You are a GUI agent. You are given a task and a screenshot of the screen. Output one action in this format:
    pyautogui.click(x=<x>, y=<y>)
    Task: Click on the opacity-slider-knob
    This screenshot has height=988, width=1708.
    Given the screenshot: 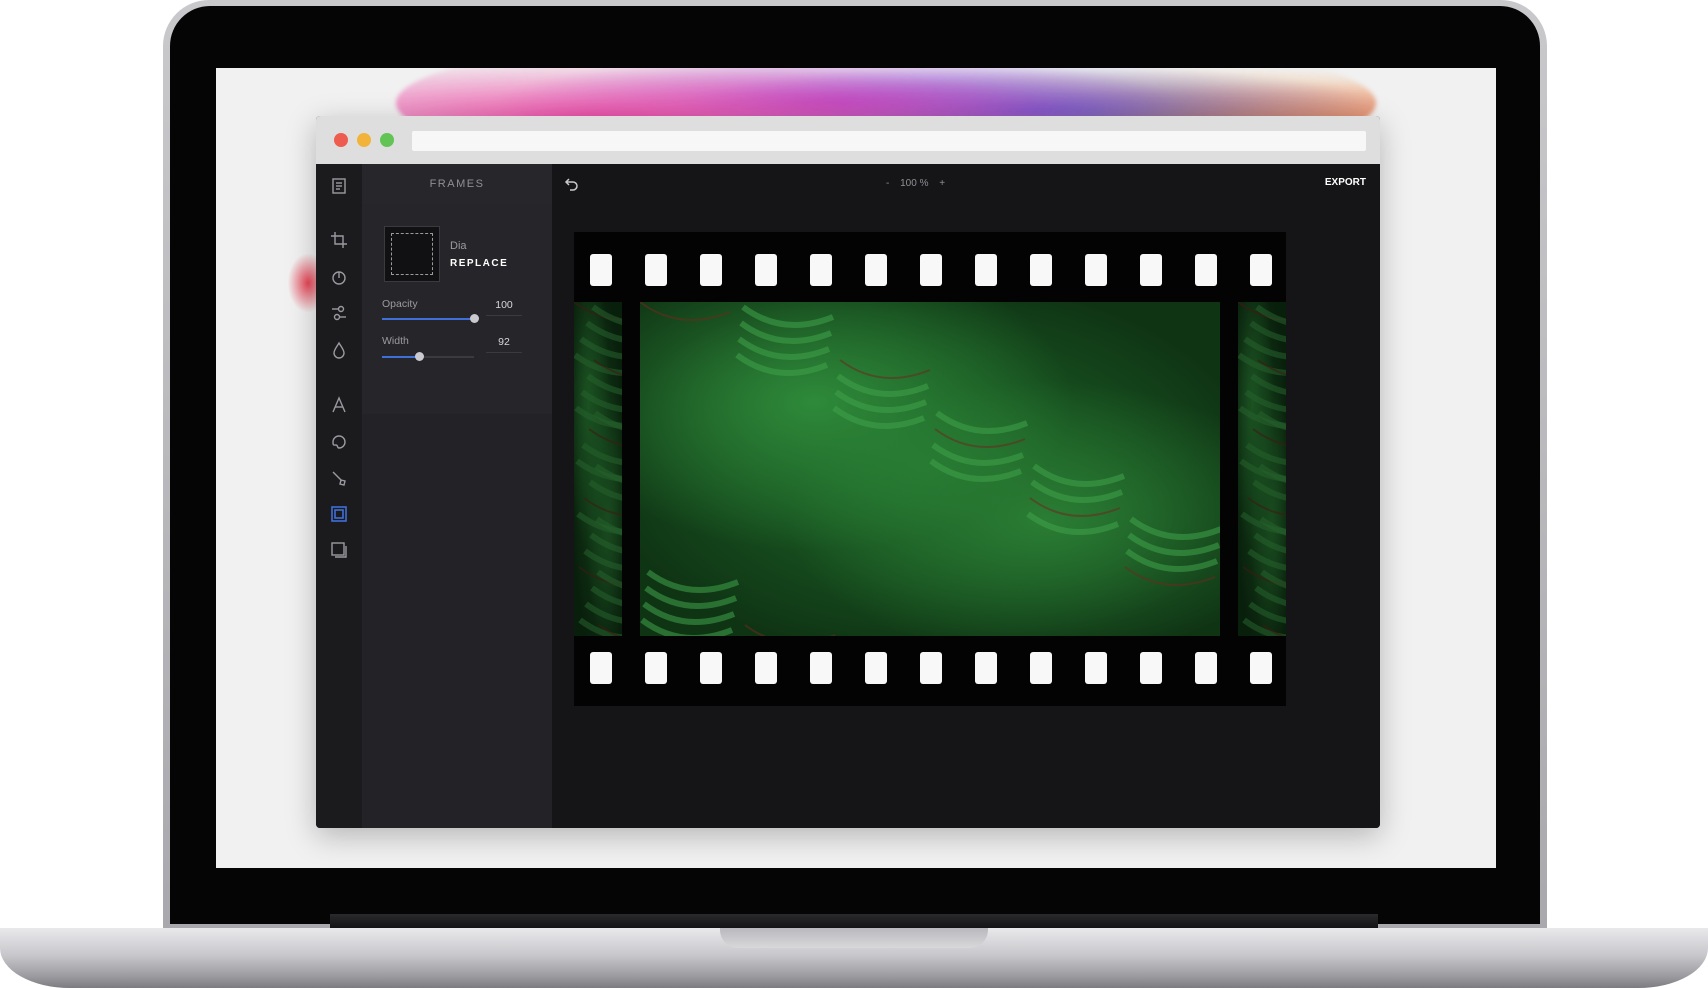 What is the action you would take?
    pyautogui.click(x=474, y=318)
    